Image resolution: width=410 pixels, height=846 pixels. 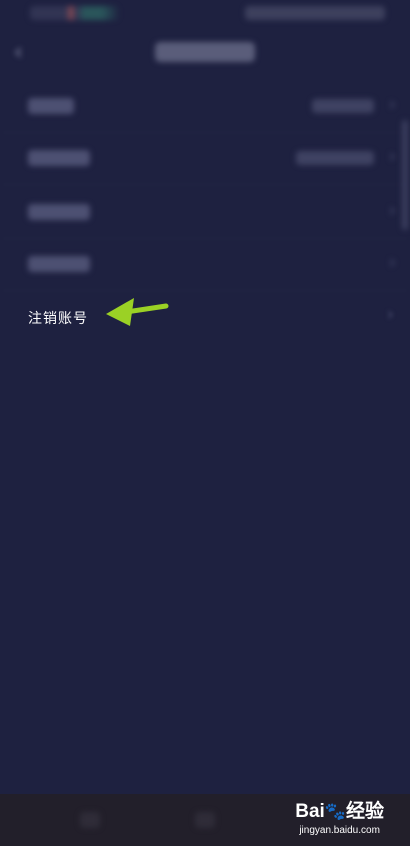 I want to click on scrollbar, so click(x=405, y=175).